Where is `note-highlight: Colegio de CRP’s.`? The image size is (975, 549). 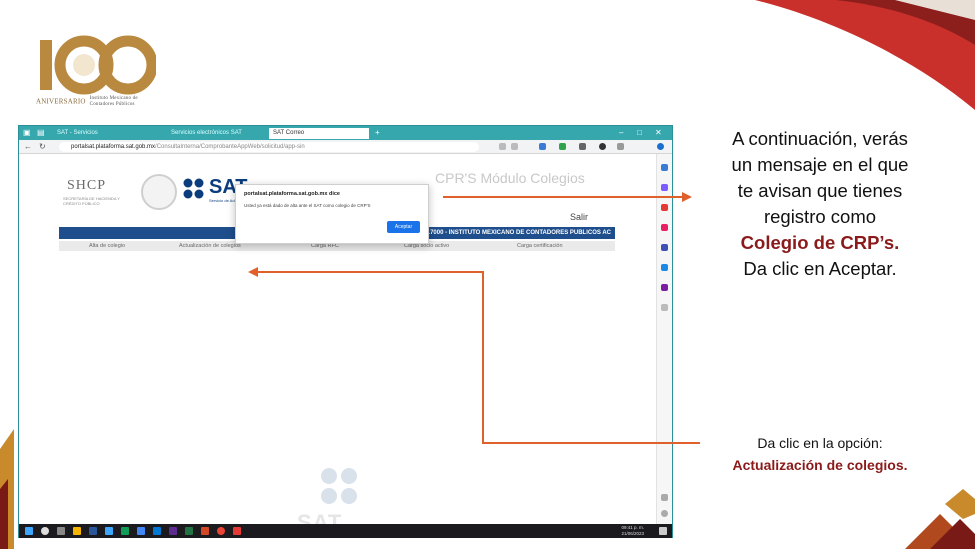 note-highlight: Colegio de CRP’s. is located at coordinates (820, 242).